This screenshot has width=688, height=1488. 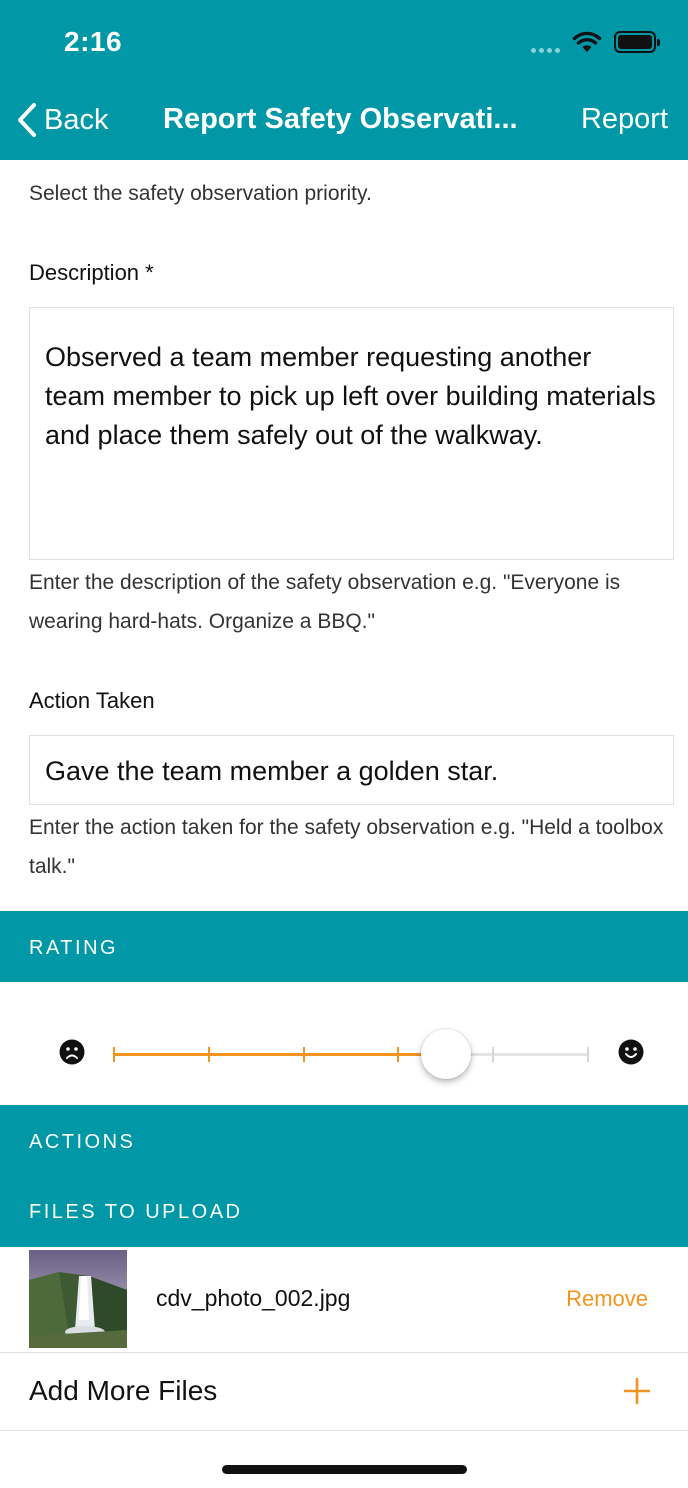 What do you see at coordinates (631, 1052) in the screenshot?
I see `happy-face-icon` at bounding box center [631, 1052].